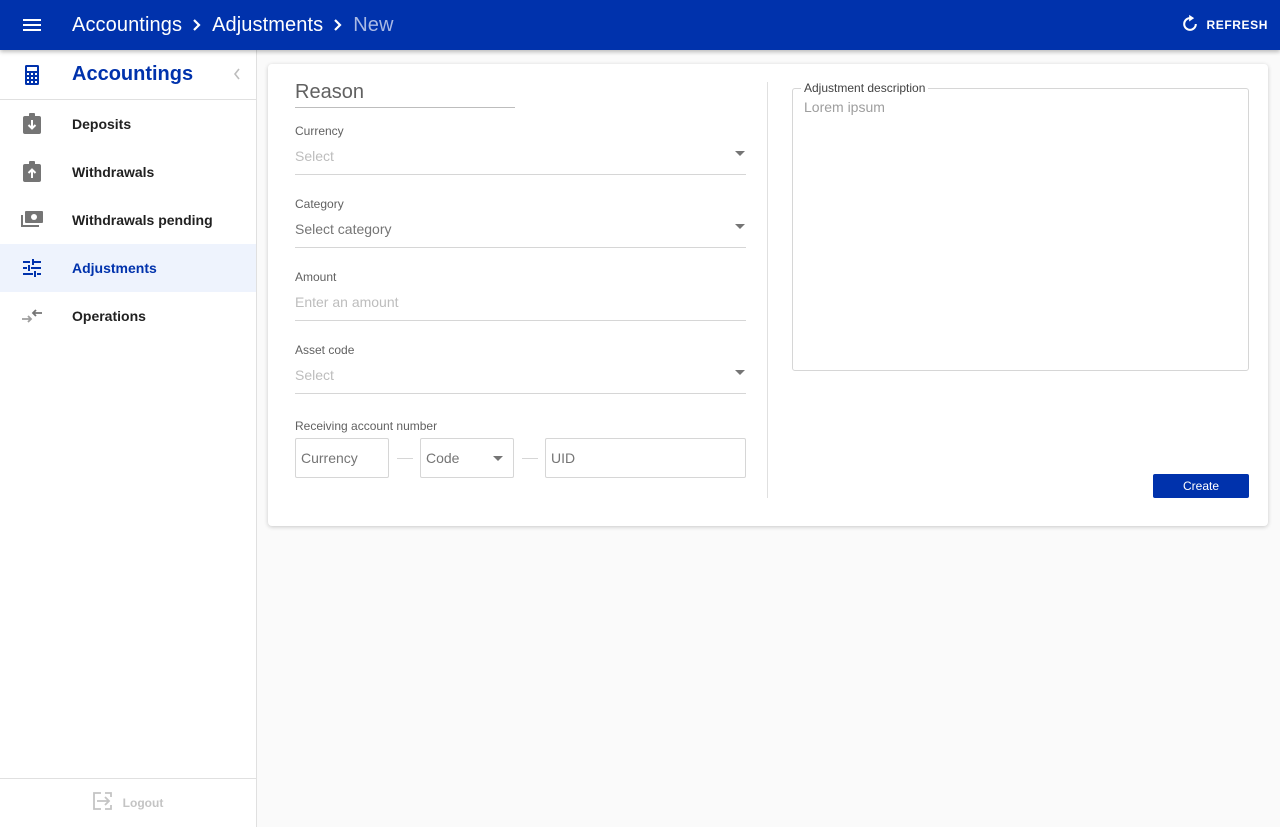 Image resolution: width=1280 pixels, height=827 pixels. What do you see at coordinates (443, 458) in the screenshot?
I see `account-code-placeholder: Code` at bounding box center [443, 458].